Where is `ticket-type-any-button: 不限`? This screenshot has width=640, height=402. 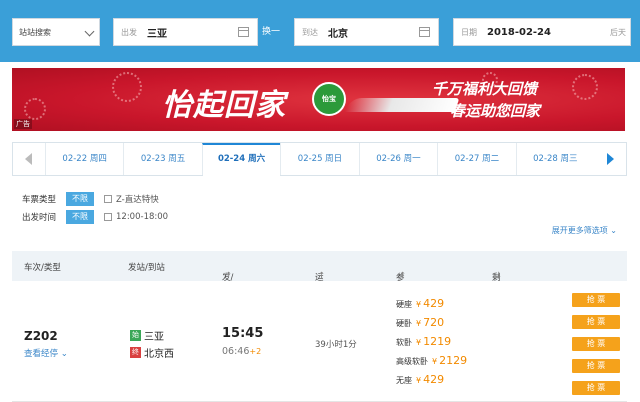
ticket-type-any-button: 不限 is located at coordinates (80, 199).